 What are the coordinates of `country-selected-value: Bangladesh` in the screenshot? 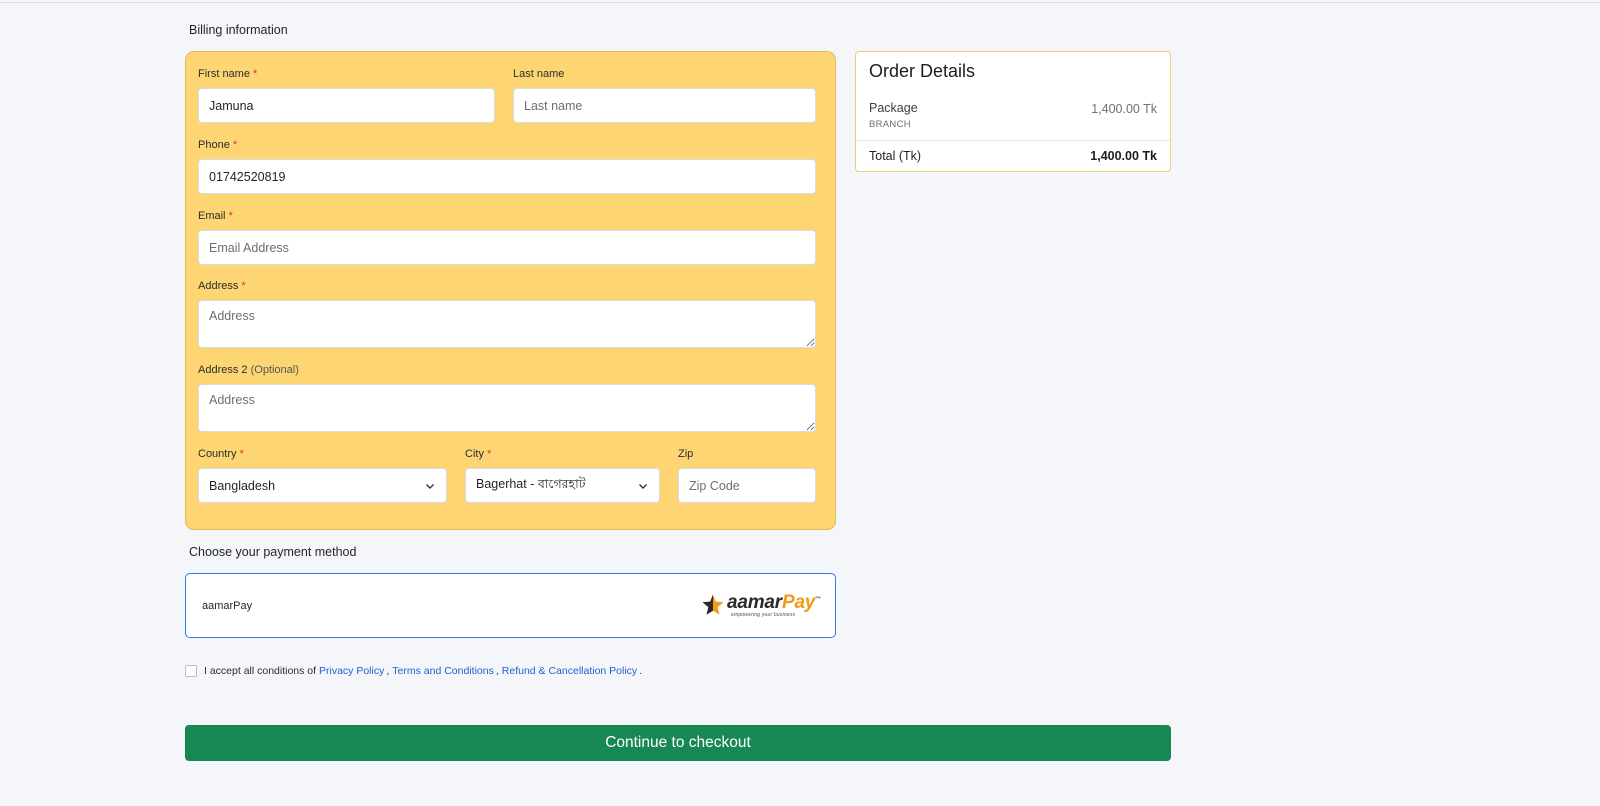 It's located at (242, 485).